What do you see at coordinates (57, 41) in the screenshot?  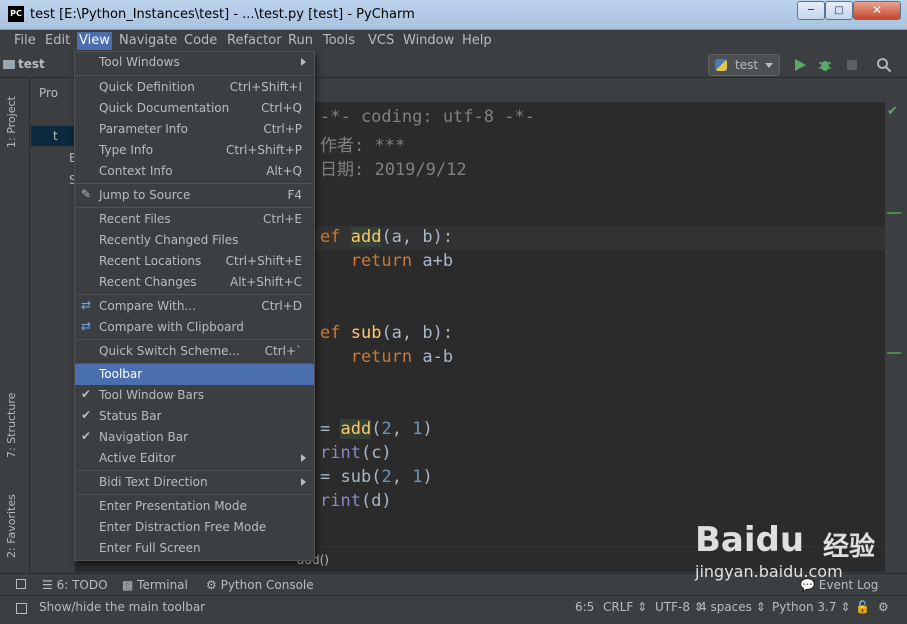 I see `menu-edit: Edit` at bounding box center [57, 41].